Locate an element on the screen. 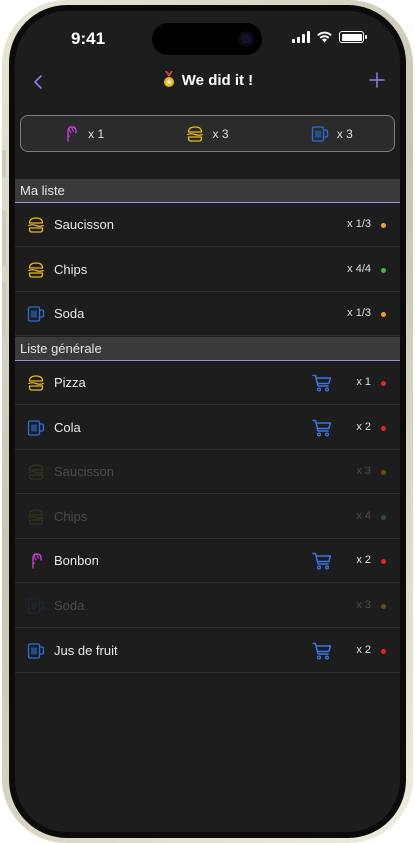 The width and height of the screenshot is (415, 843). battery-icon is located at coordinates (353, 37).